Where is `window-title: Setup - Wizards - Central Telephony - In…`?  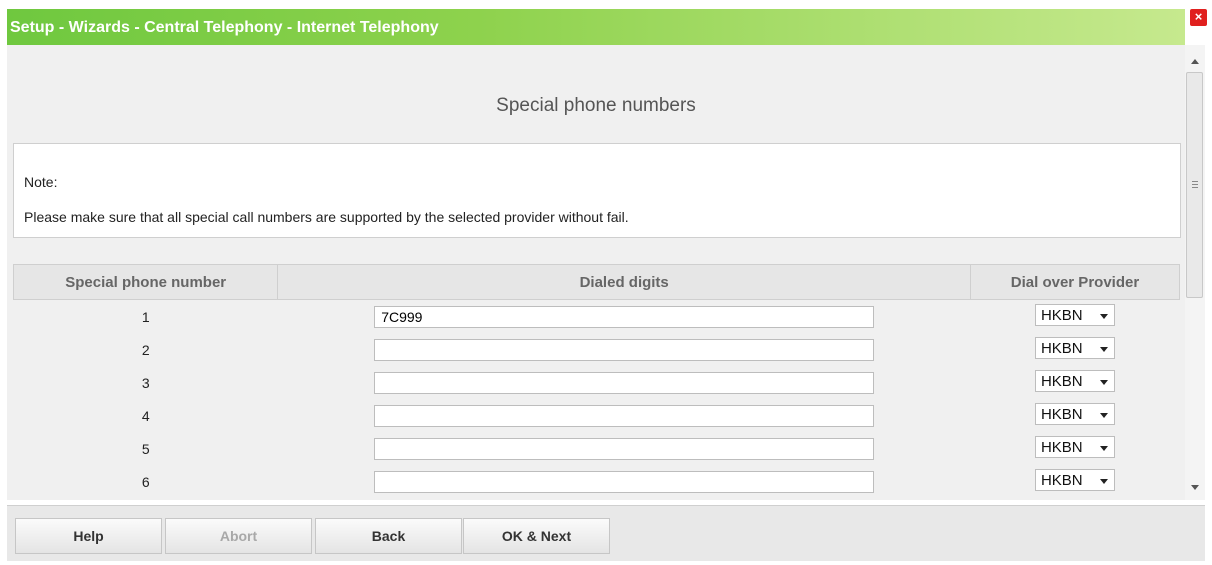 window-title: Setup - Wizards - Central Telephony - In… is located at coordinates (224, 27).